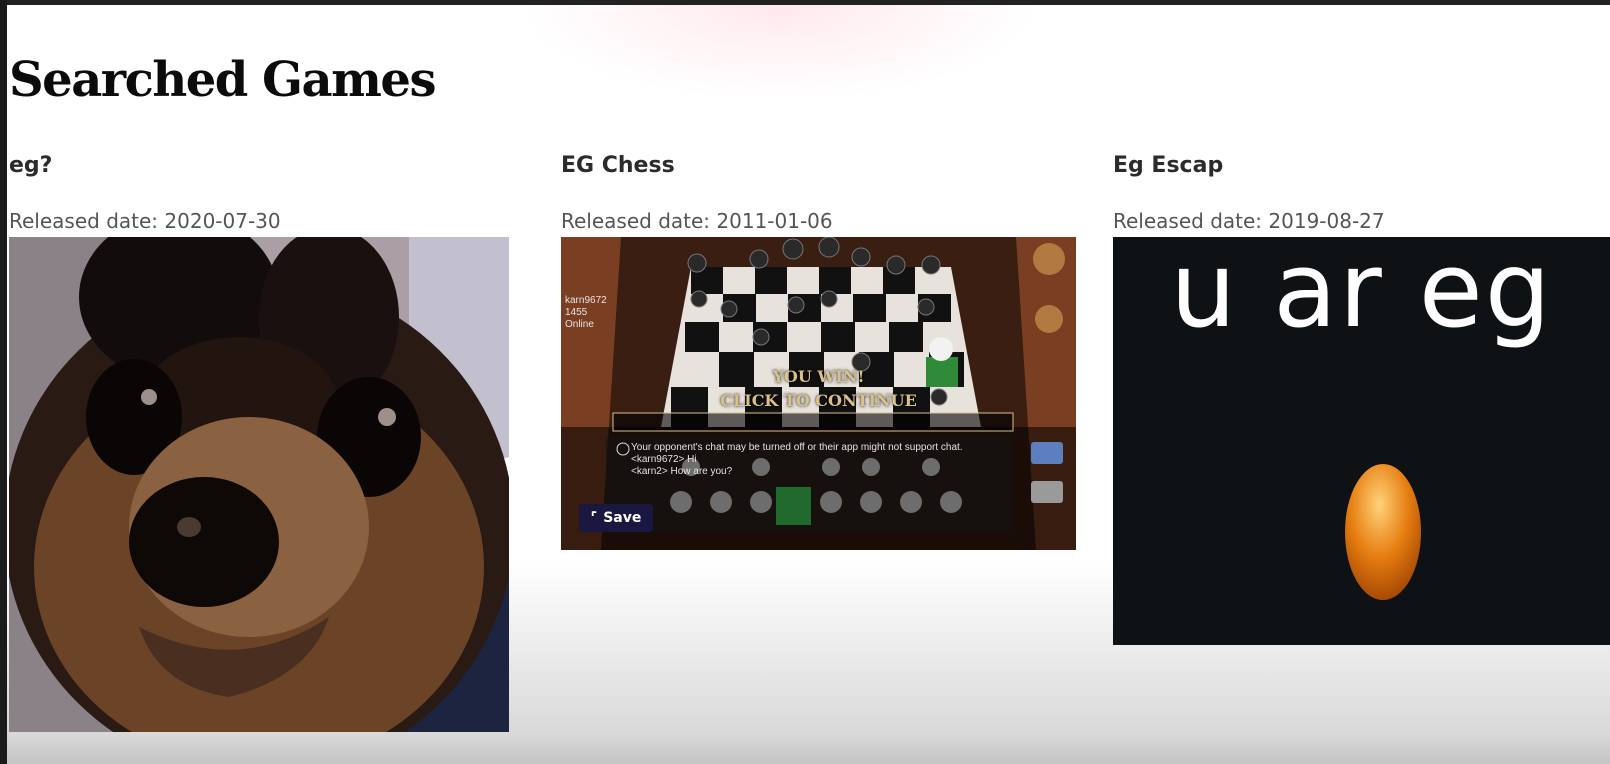 Image resolution: width=1610 pixels, height=764 pixels. What do you see at coordinates (818, 400) in the screenshot?
I see `chess-continue-text: CLICK TO CONTINUE` at bounding box center [818, 400].